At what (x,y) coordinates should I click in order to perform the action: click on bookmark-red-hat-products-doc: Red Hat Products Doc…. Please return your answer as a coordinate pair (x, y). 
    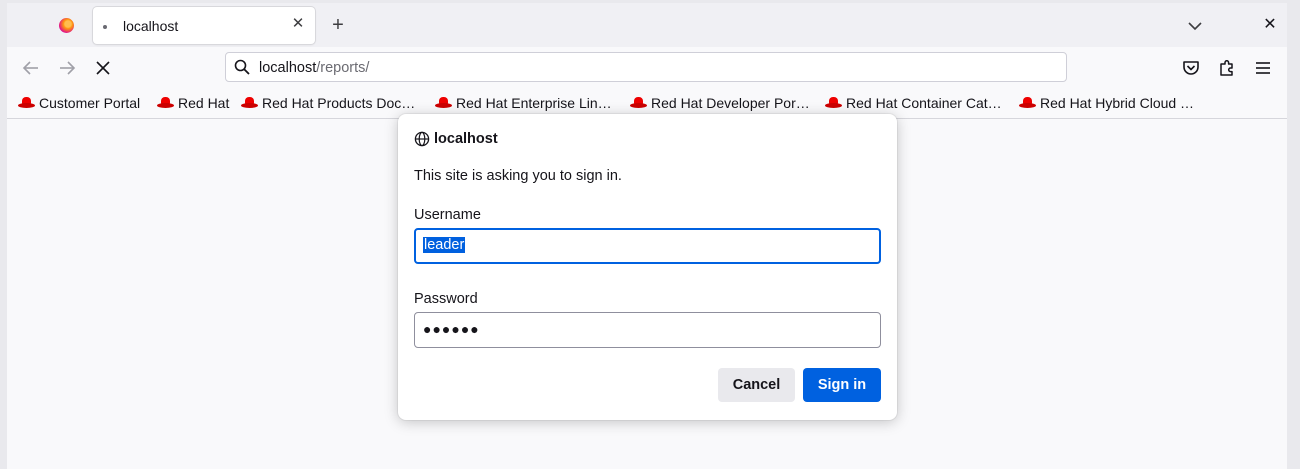
    Looking at the image, I should click on (328, 104).